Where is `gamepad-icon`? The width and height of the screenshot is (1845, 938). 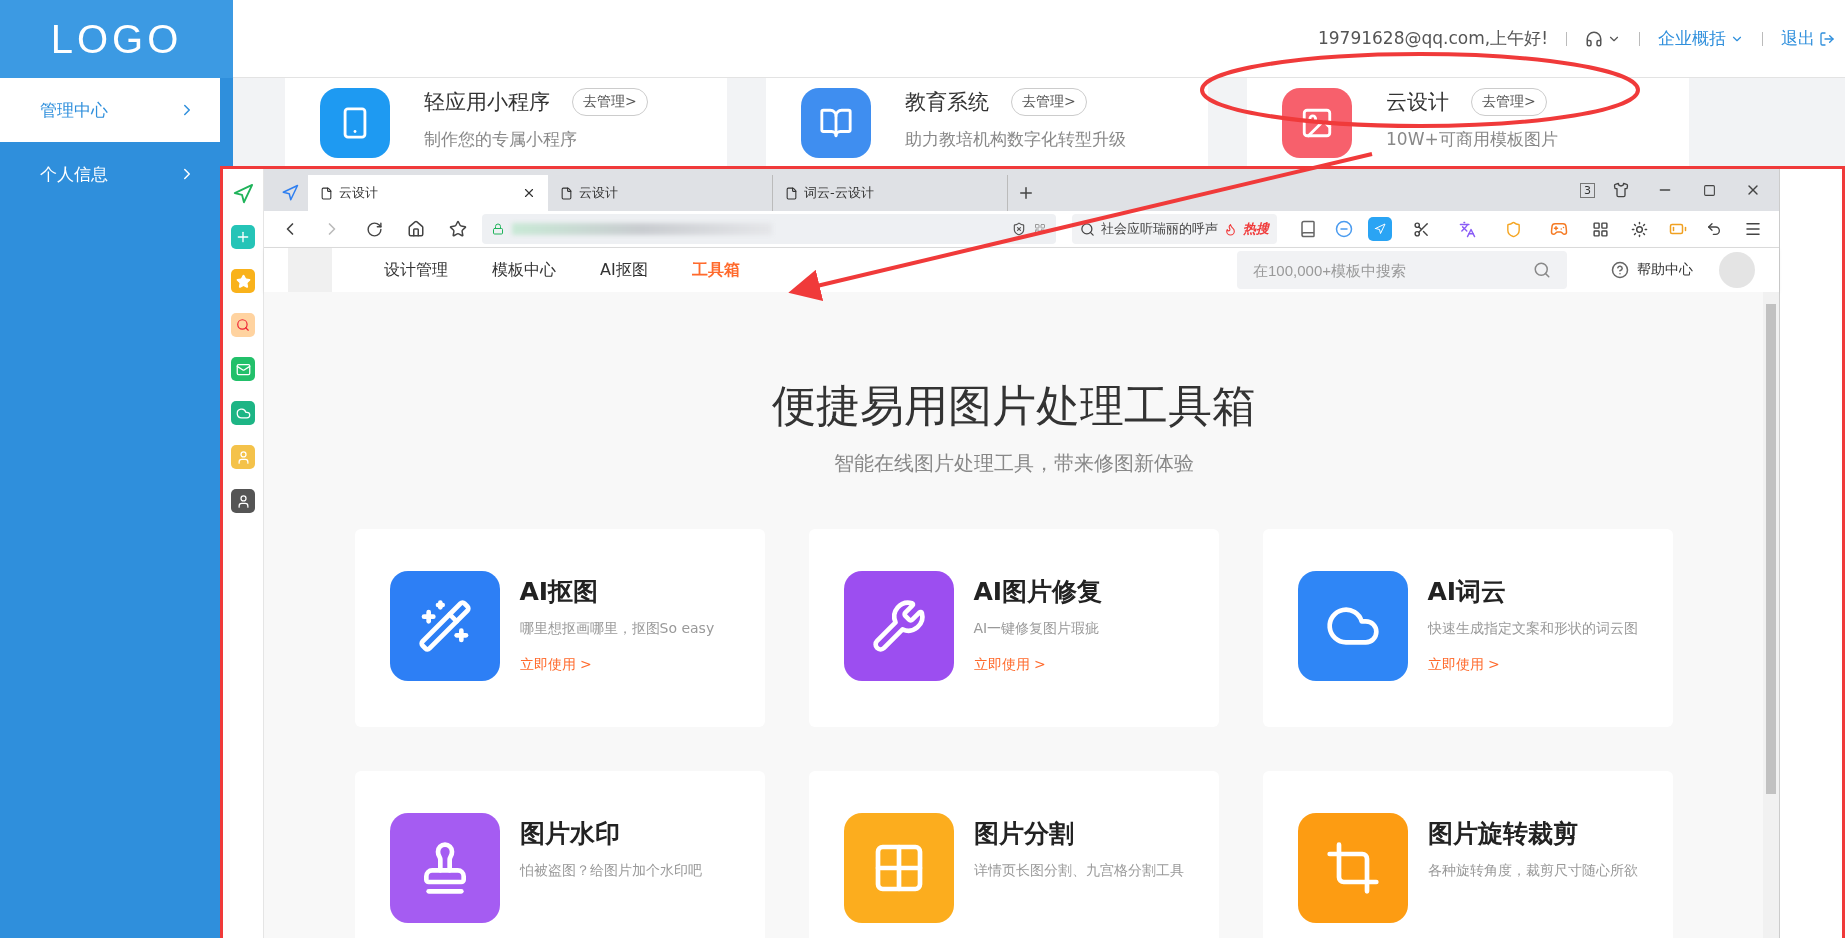
gamepad-icon is located at coordinates (1559, 229).